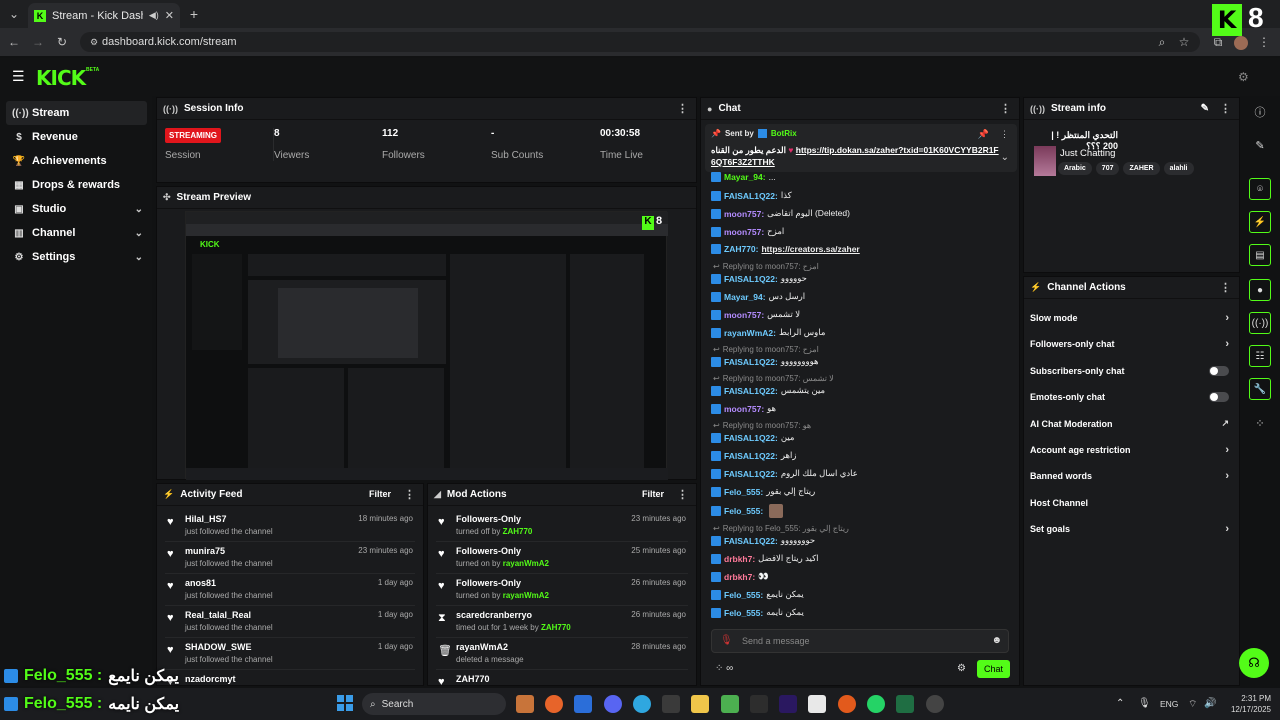 The width and height of the screenshot is (1280, 720). Describe the element at coordinates (76, 257) in the screenshot. I see `sidebar-item-settings: ⚙ Settings ⌄` at that location.